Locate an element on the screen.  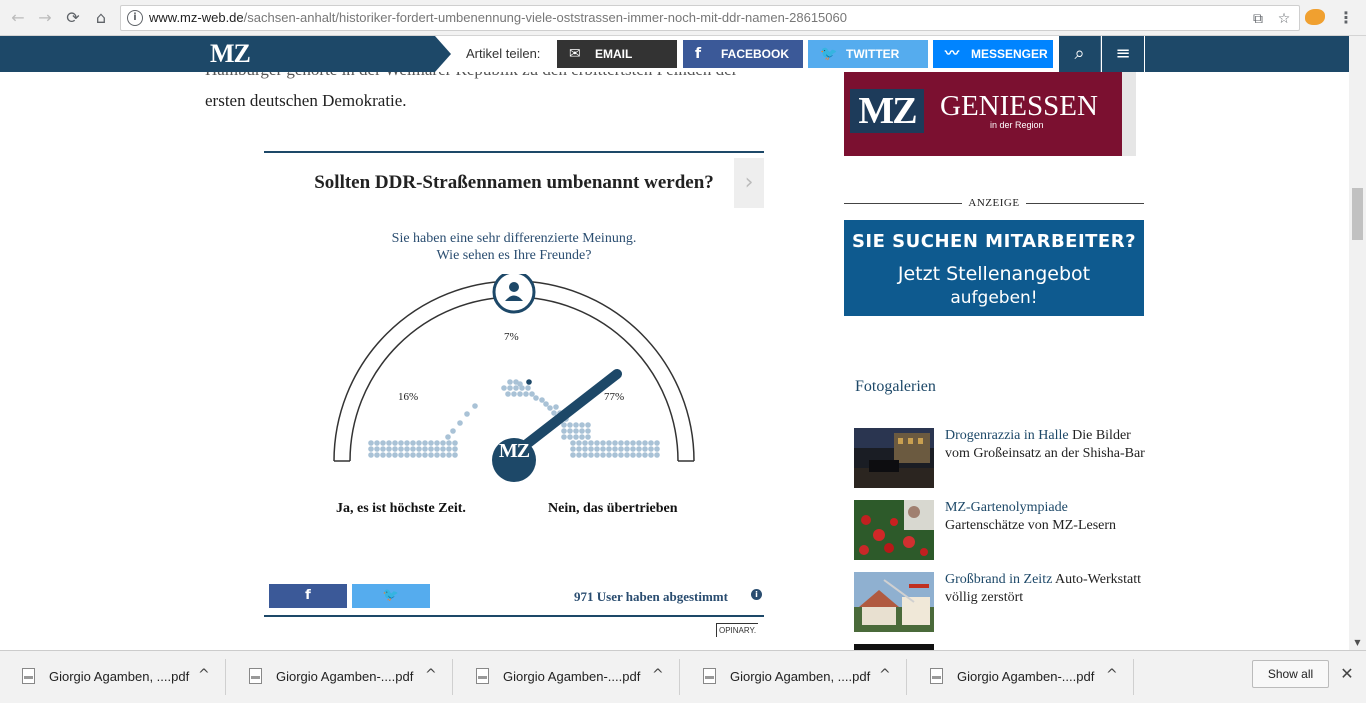
translate-icon: ⧉ is located at coordinates (1258, 19).